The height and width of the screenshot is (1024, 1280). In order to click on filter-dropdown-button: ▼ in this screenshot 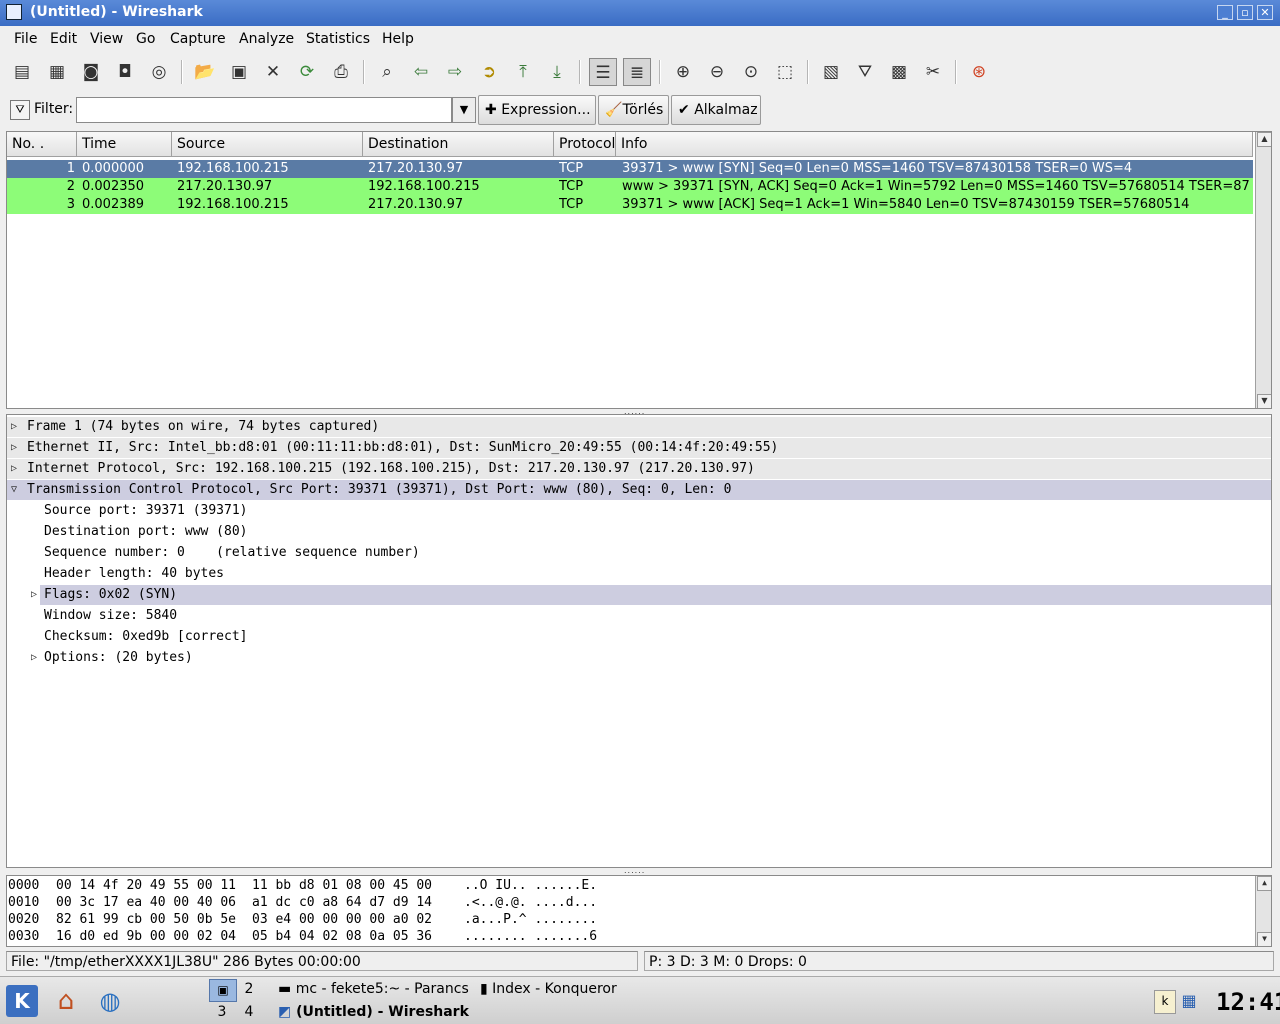, I will do `click(464, 110)`.